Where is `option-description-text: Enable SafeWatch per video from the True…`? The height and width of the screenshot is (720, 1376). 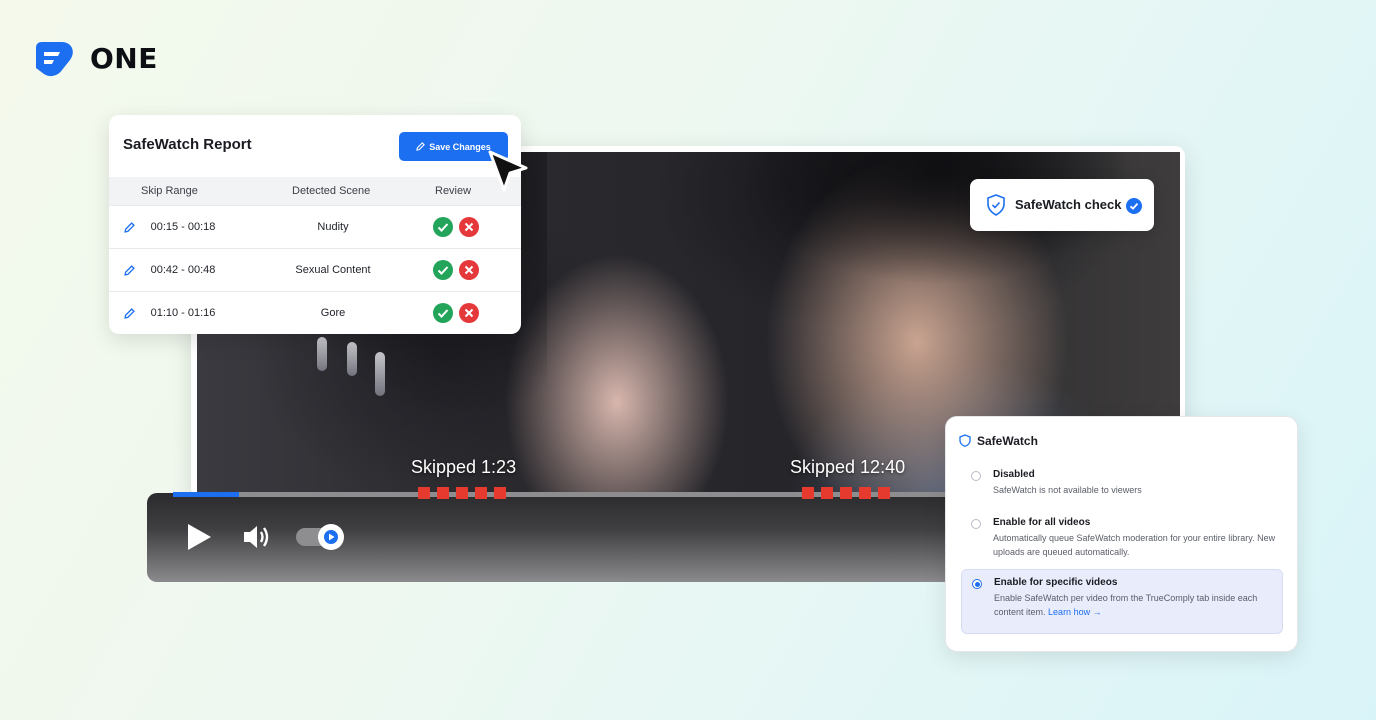 option-description-text: Enable SafeWatch per video from the True… is located at coordinates (1126, 605).